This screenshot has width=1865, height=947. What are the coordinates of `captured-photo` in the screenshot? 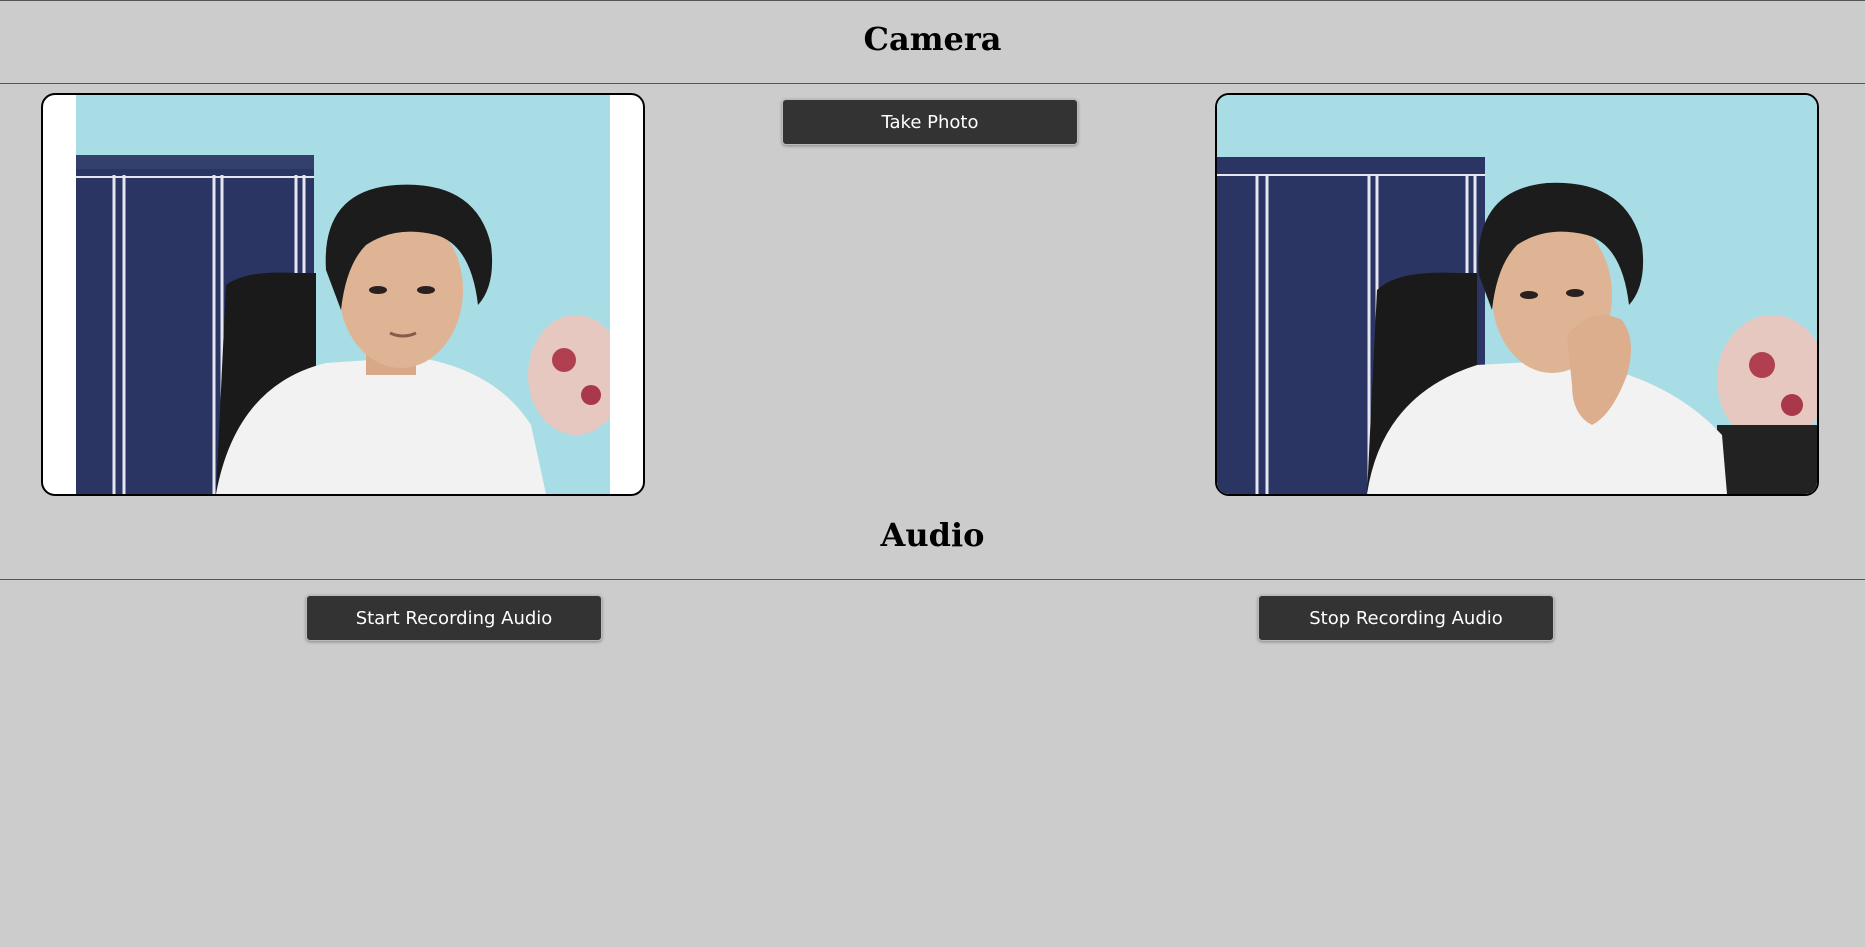 It's located at (1517, 294).